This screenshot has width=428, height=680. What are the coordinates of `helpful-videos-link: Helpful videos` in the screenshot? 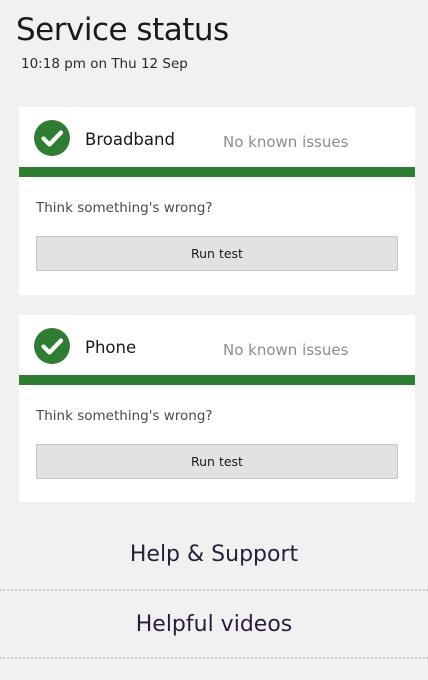 It's located at (214, 625).